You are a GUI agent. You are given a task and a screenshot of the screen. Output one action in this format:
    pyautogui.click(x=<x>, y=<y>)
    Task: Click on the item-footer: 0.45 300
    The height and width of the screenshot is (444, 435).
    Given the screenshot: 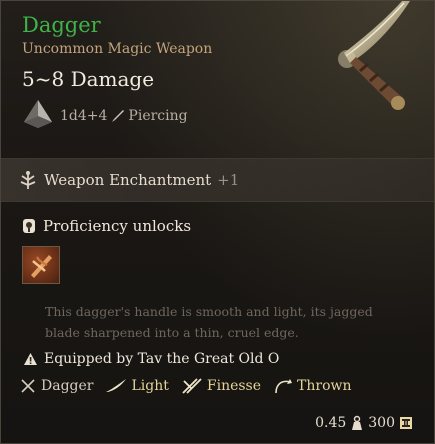 What is the action you would take?
    pyautogui.click(x=366, y=423)
    